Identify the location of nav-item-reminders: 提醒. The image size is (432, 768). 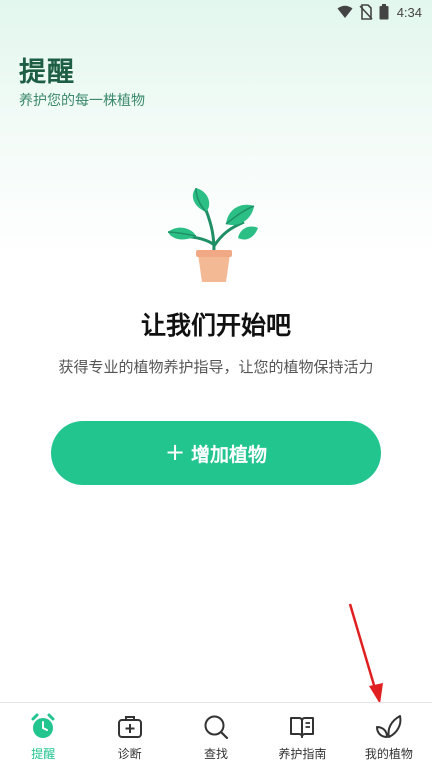
(43, 735).